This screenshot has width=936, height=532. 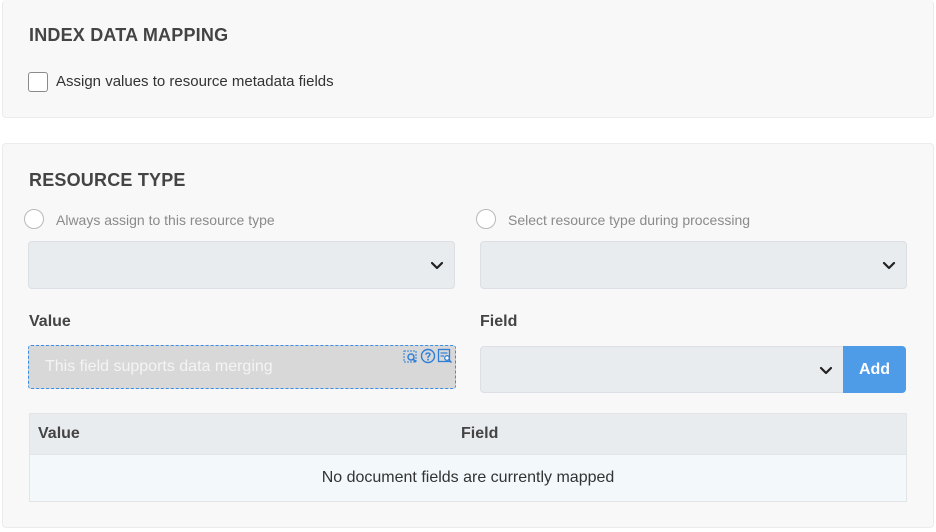 What do you see at coordinates (480, 433) in the screenshot?
I see `column-header-field: Field` at bounding box center [480, 433].